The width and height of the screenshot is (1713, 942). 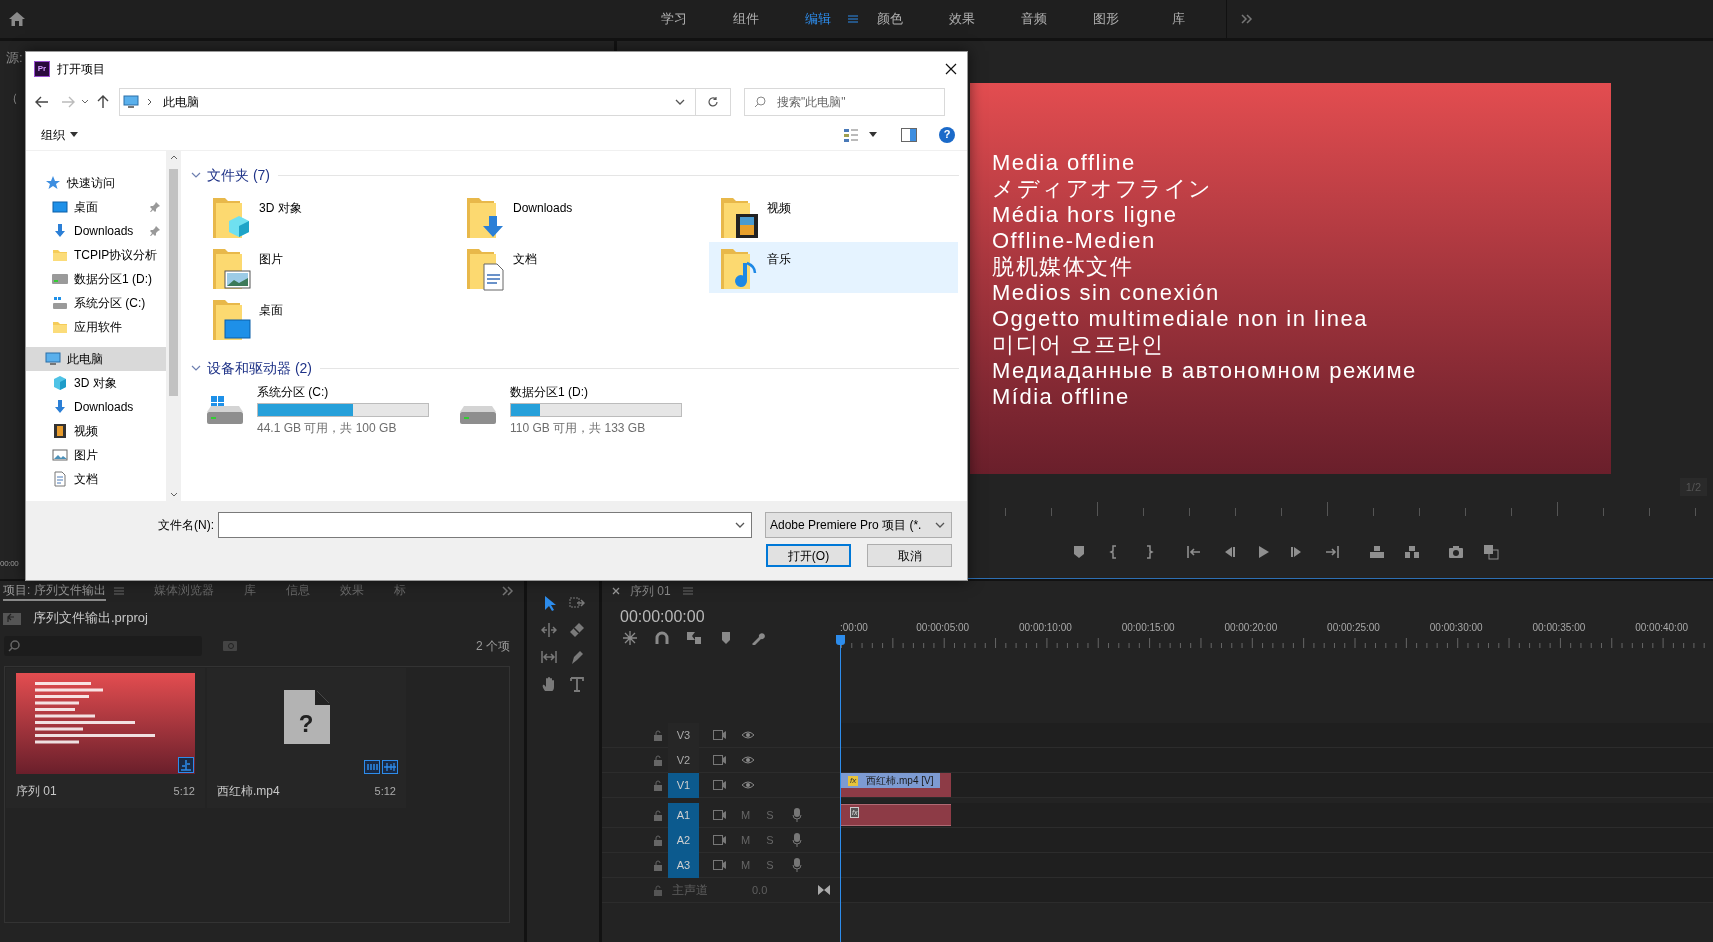 What do you see at coordinates (962, 19) in the screenshot?
I see `workspace-tab: 效果` at bounding box center [962, 19].